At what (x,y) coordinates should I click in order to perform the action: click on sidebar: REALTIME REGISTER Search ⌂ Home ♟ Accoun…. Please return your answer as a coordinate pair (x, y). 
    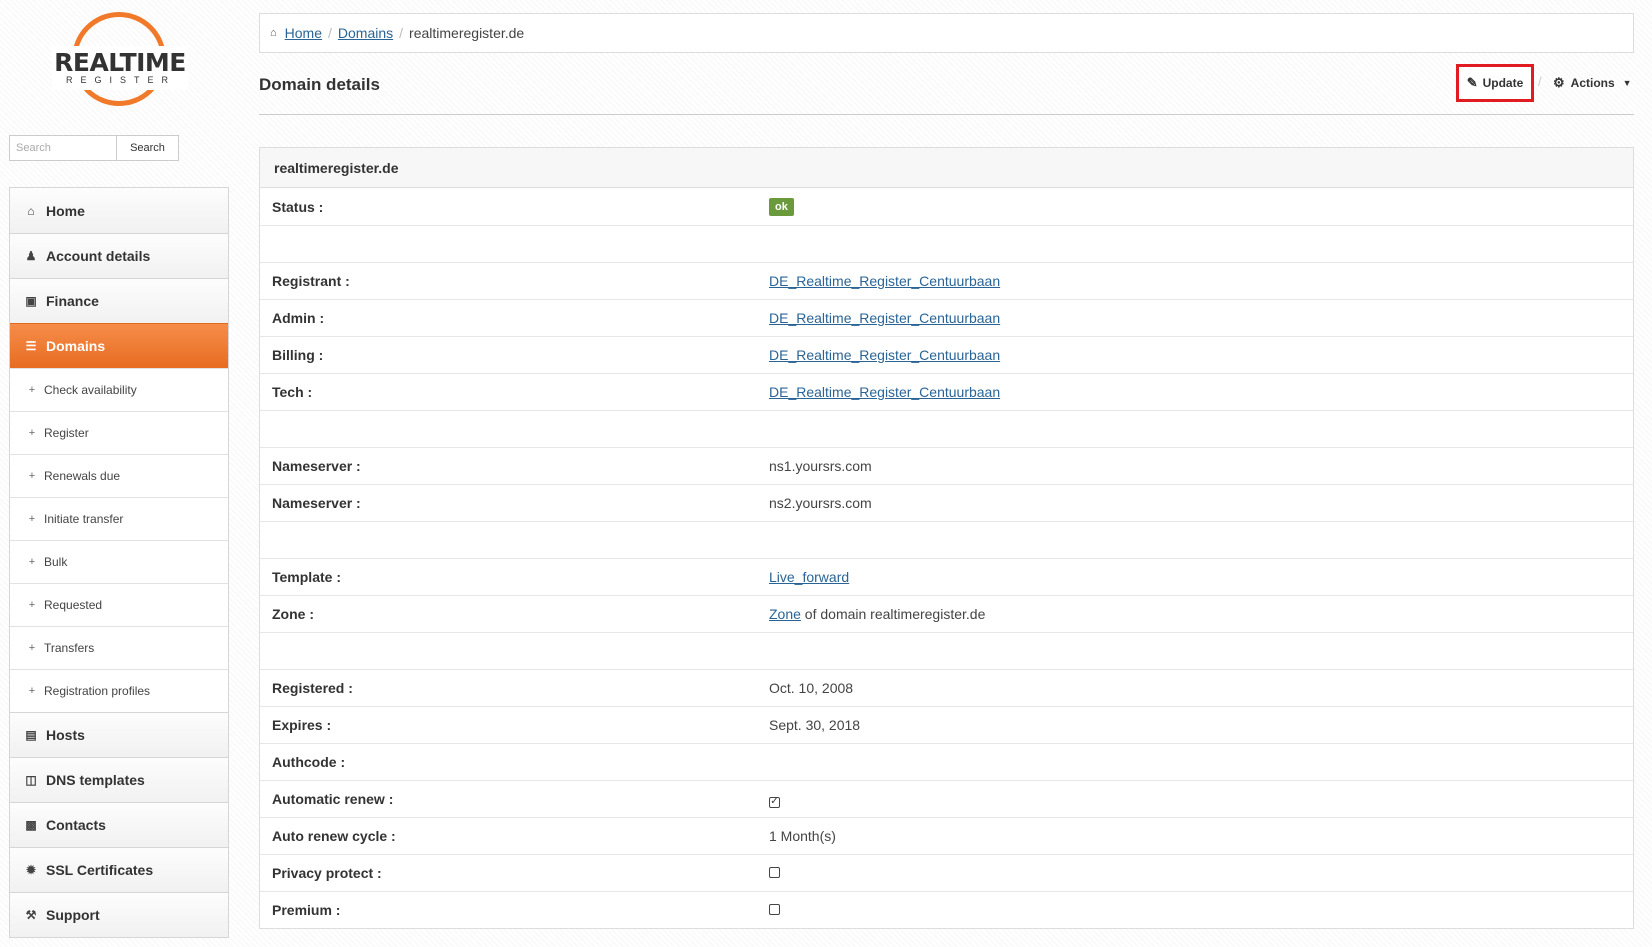
    Looking at the image, I should click on (120, 473).